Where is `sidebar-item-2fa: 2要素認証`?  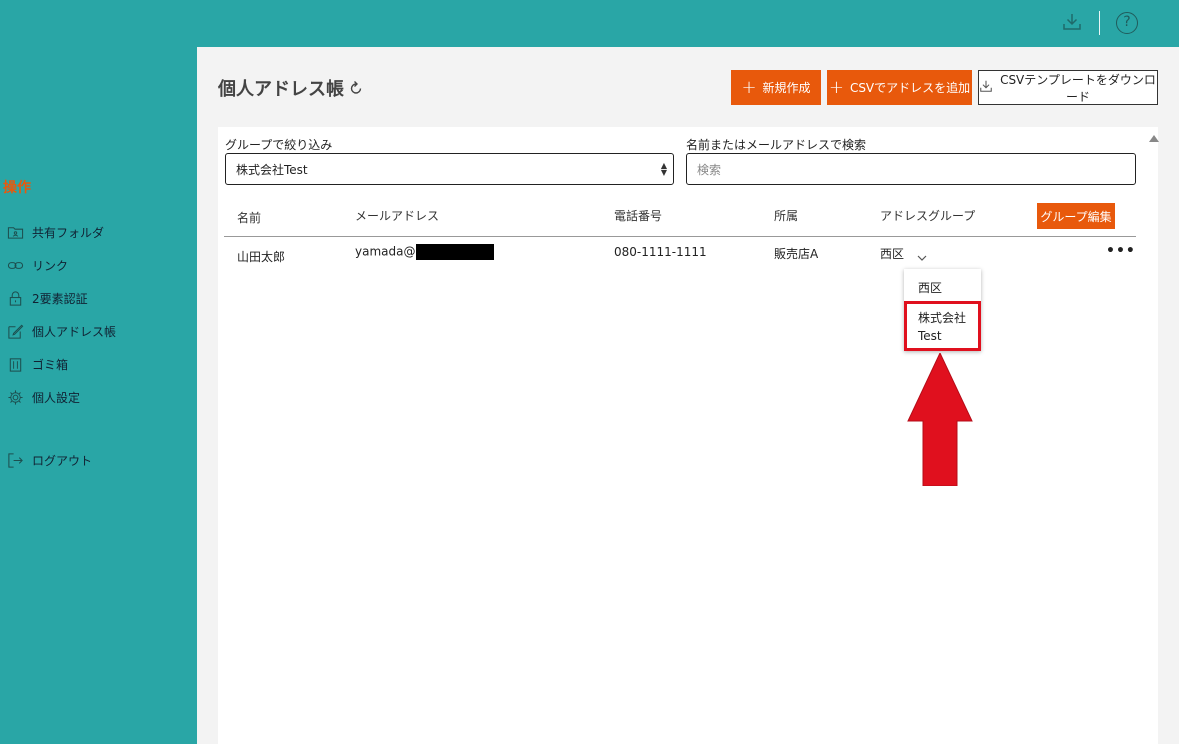 sidebar-item-2fa: 2要素認証 is located at coordinates (44, 298).